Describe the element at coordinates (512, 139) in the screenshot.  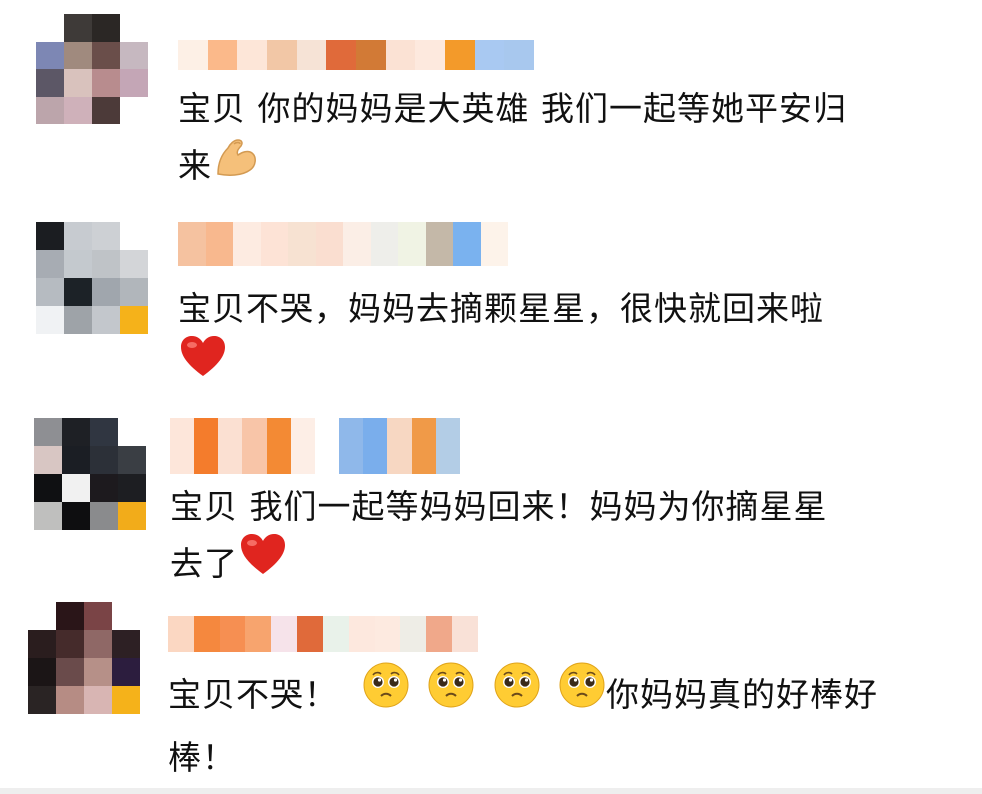
I see `comment-text: 宝贝 你的妈妈是大英雄 我们一起等她平安归 来` at that location.